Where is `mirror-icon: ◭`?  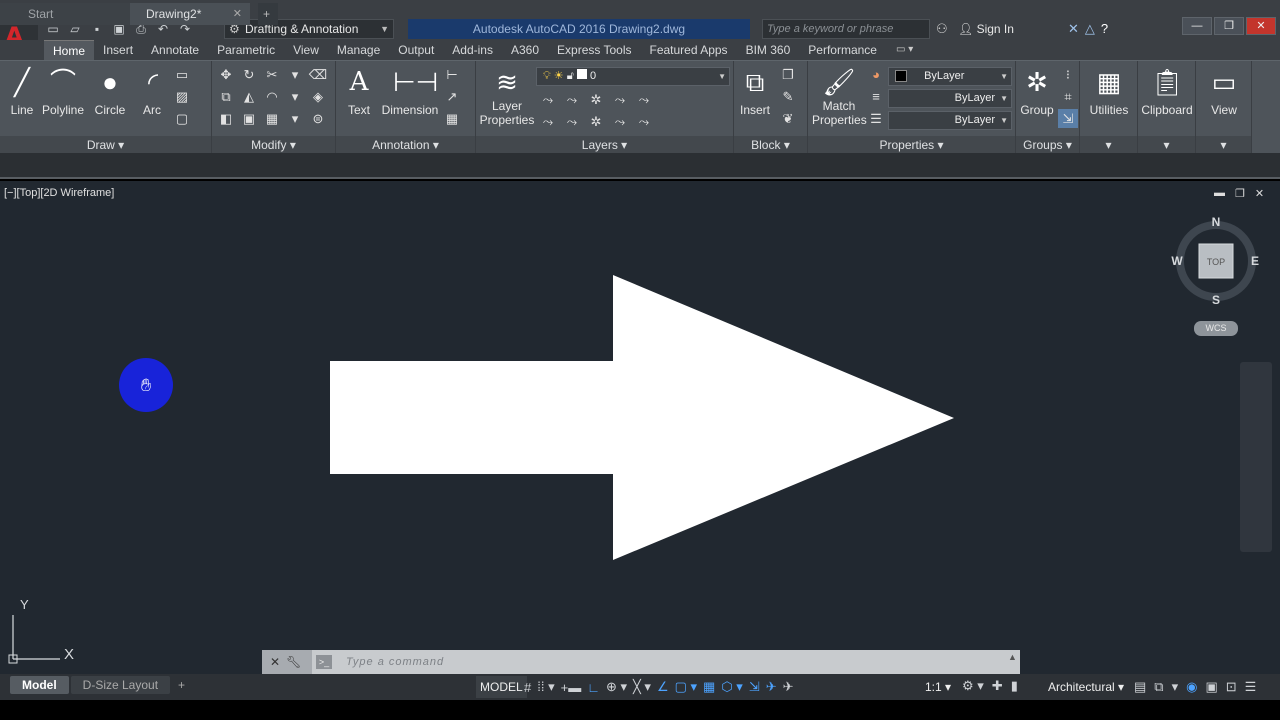
mirror-icon: ◭ is located at coordinates (249, 96).